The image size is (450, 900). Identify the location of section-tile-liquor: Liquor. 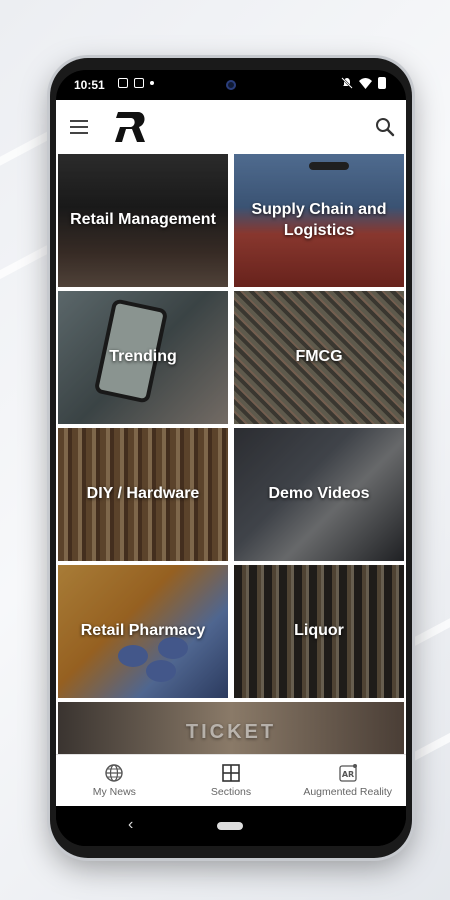
(319, 631).